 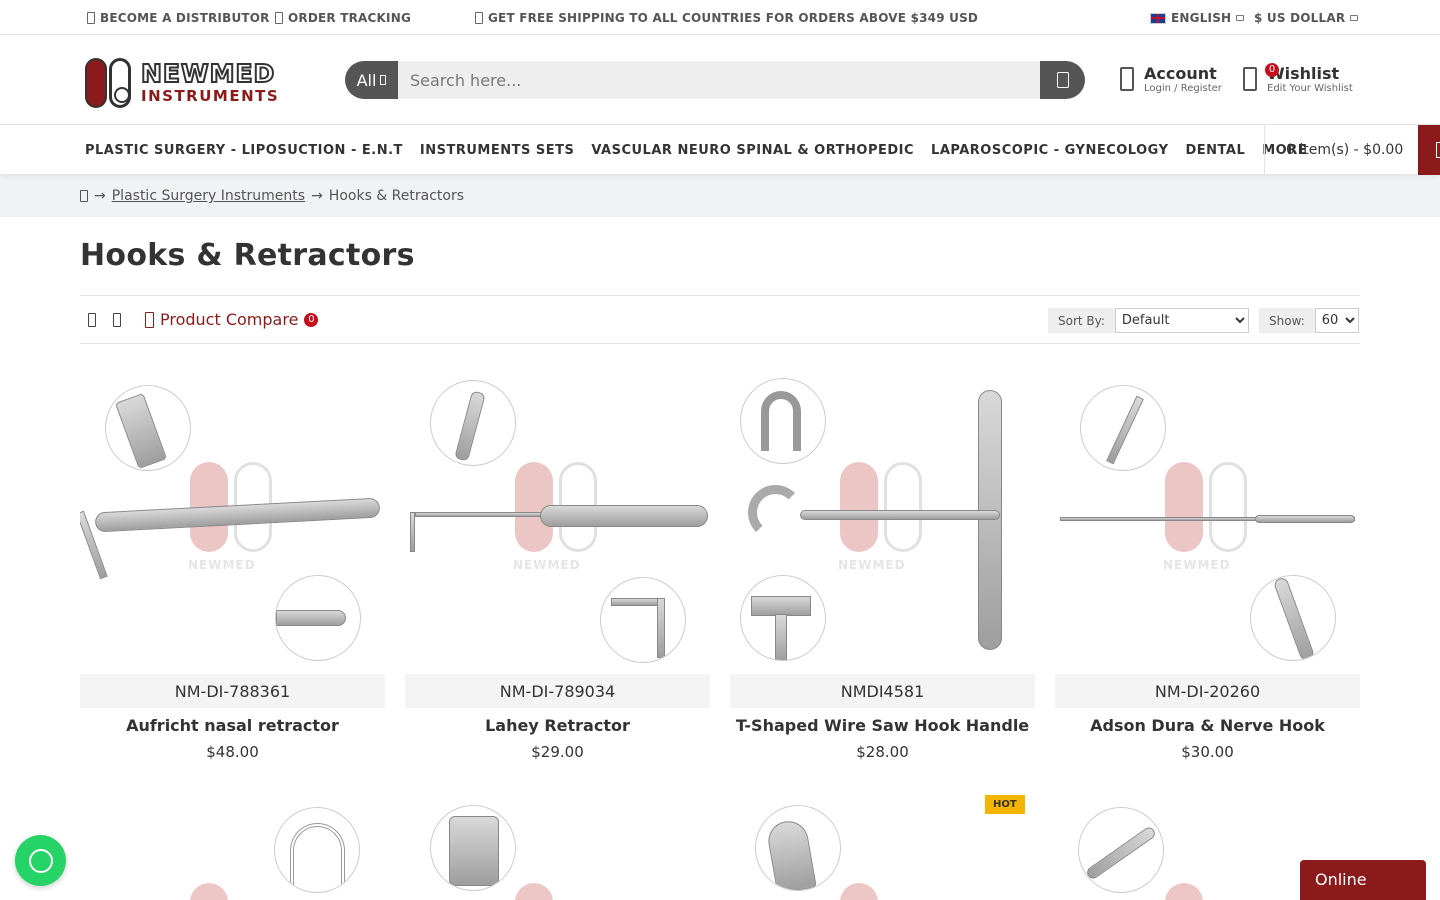 What do you see at coordinates (1201, 18) in the screenshot?
I see `language-label: ENGLISH` at bounding box center [1201, 18].